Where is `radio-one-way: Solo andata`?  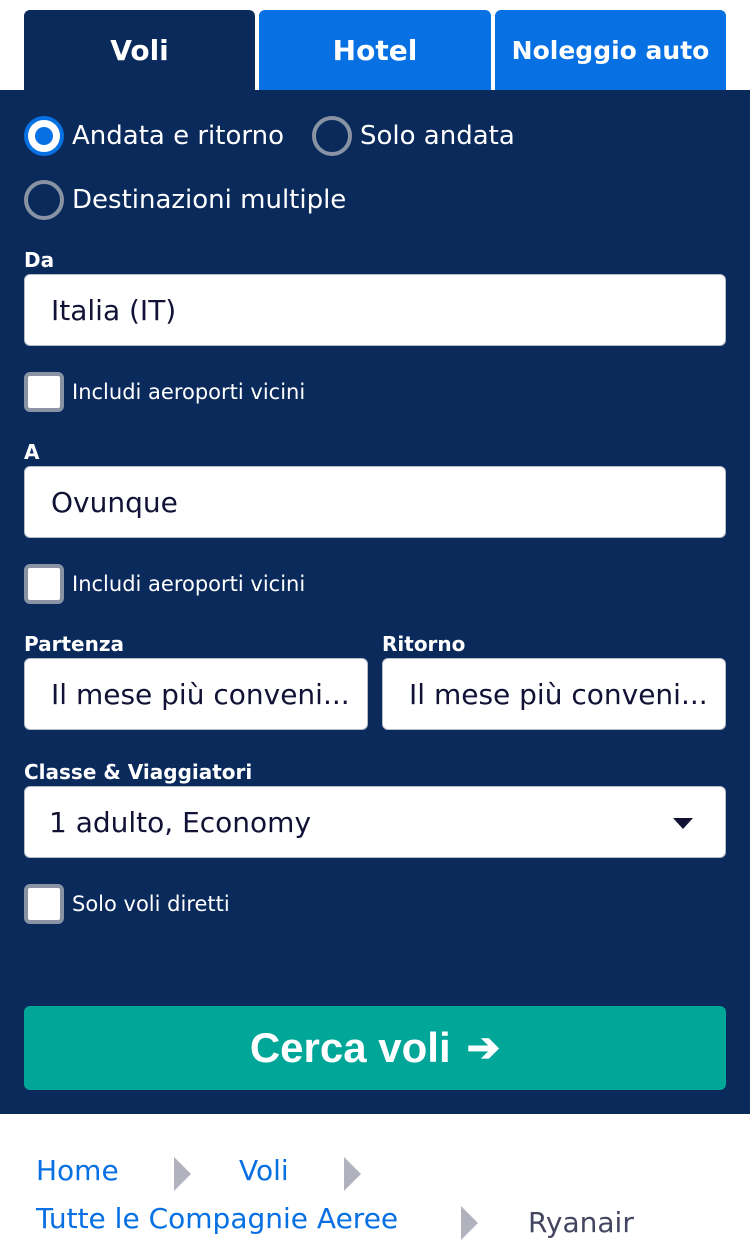
radio-one-way: Solo andata is located at coordinates (413, 136).